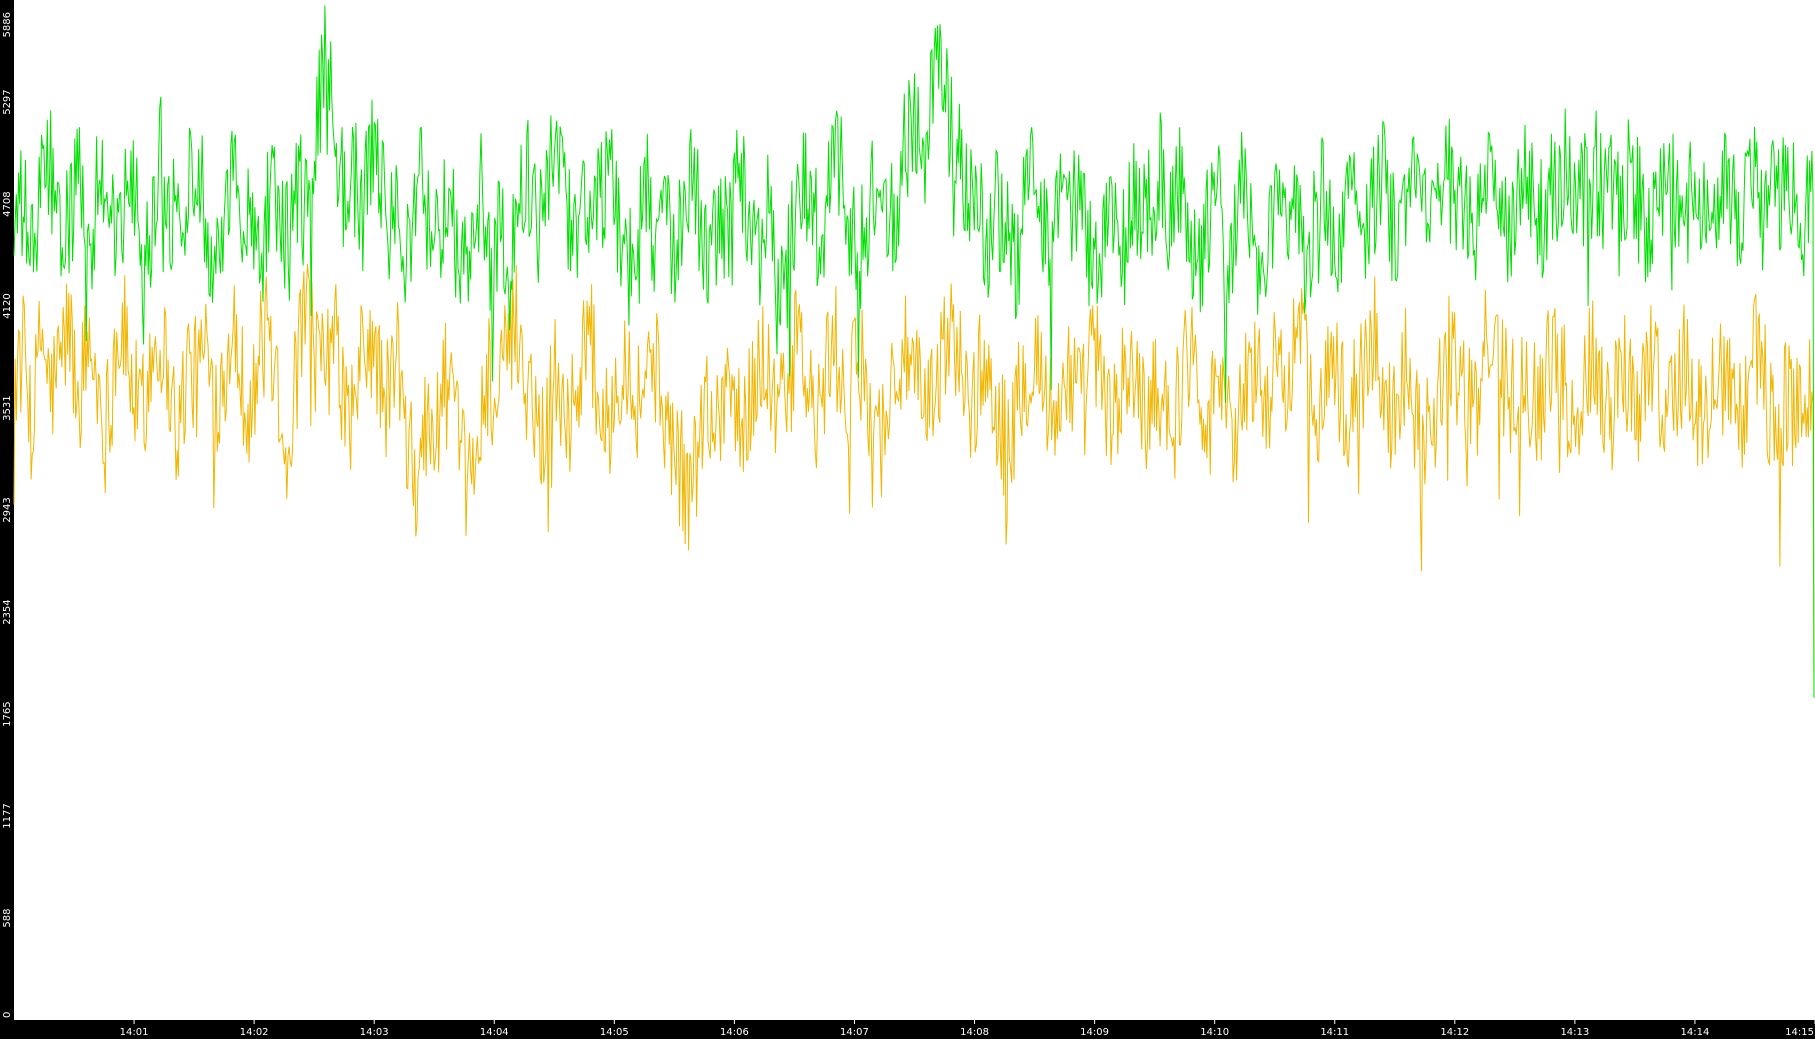 The height and width of the screenshot is (1039, 1815). I want to click on y-axis: 0 588 1177 1765 2354 2943 3531 4120 4708 5297 5886, so click(7, 515).